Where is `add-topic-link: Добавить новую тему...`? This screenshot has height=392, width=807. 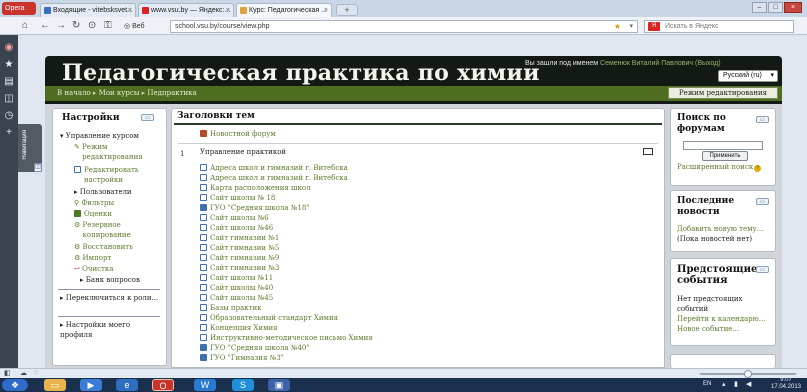 add-topic-link: Добавить новую тему... is located at coordinates (720, 229).